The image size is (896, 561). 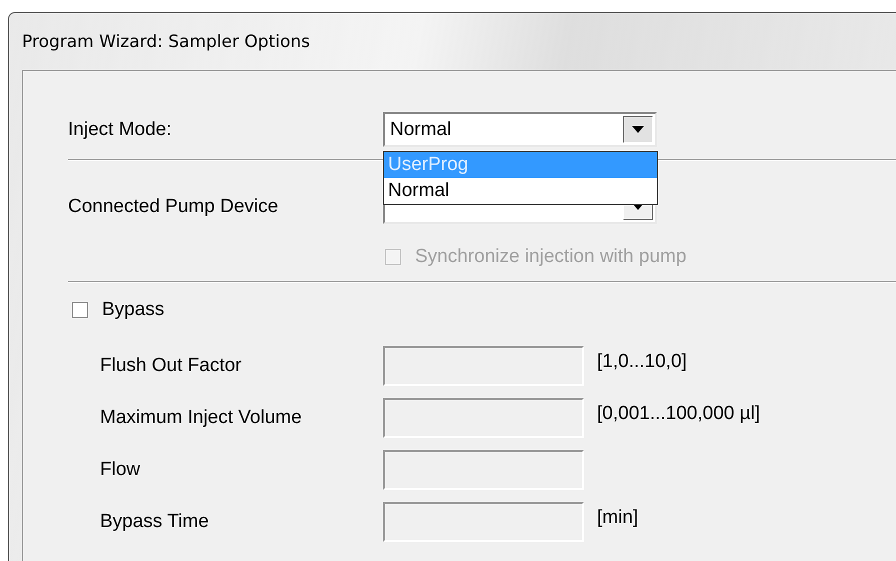 What do you see at coordinates (520, 129) in the screenshot?
I see `combo-box: Normal` at bounding box center [520, 129].